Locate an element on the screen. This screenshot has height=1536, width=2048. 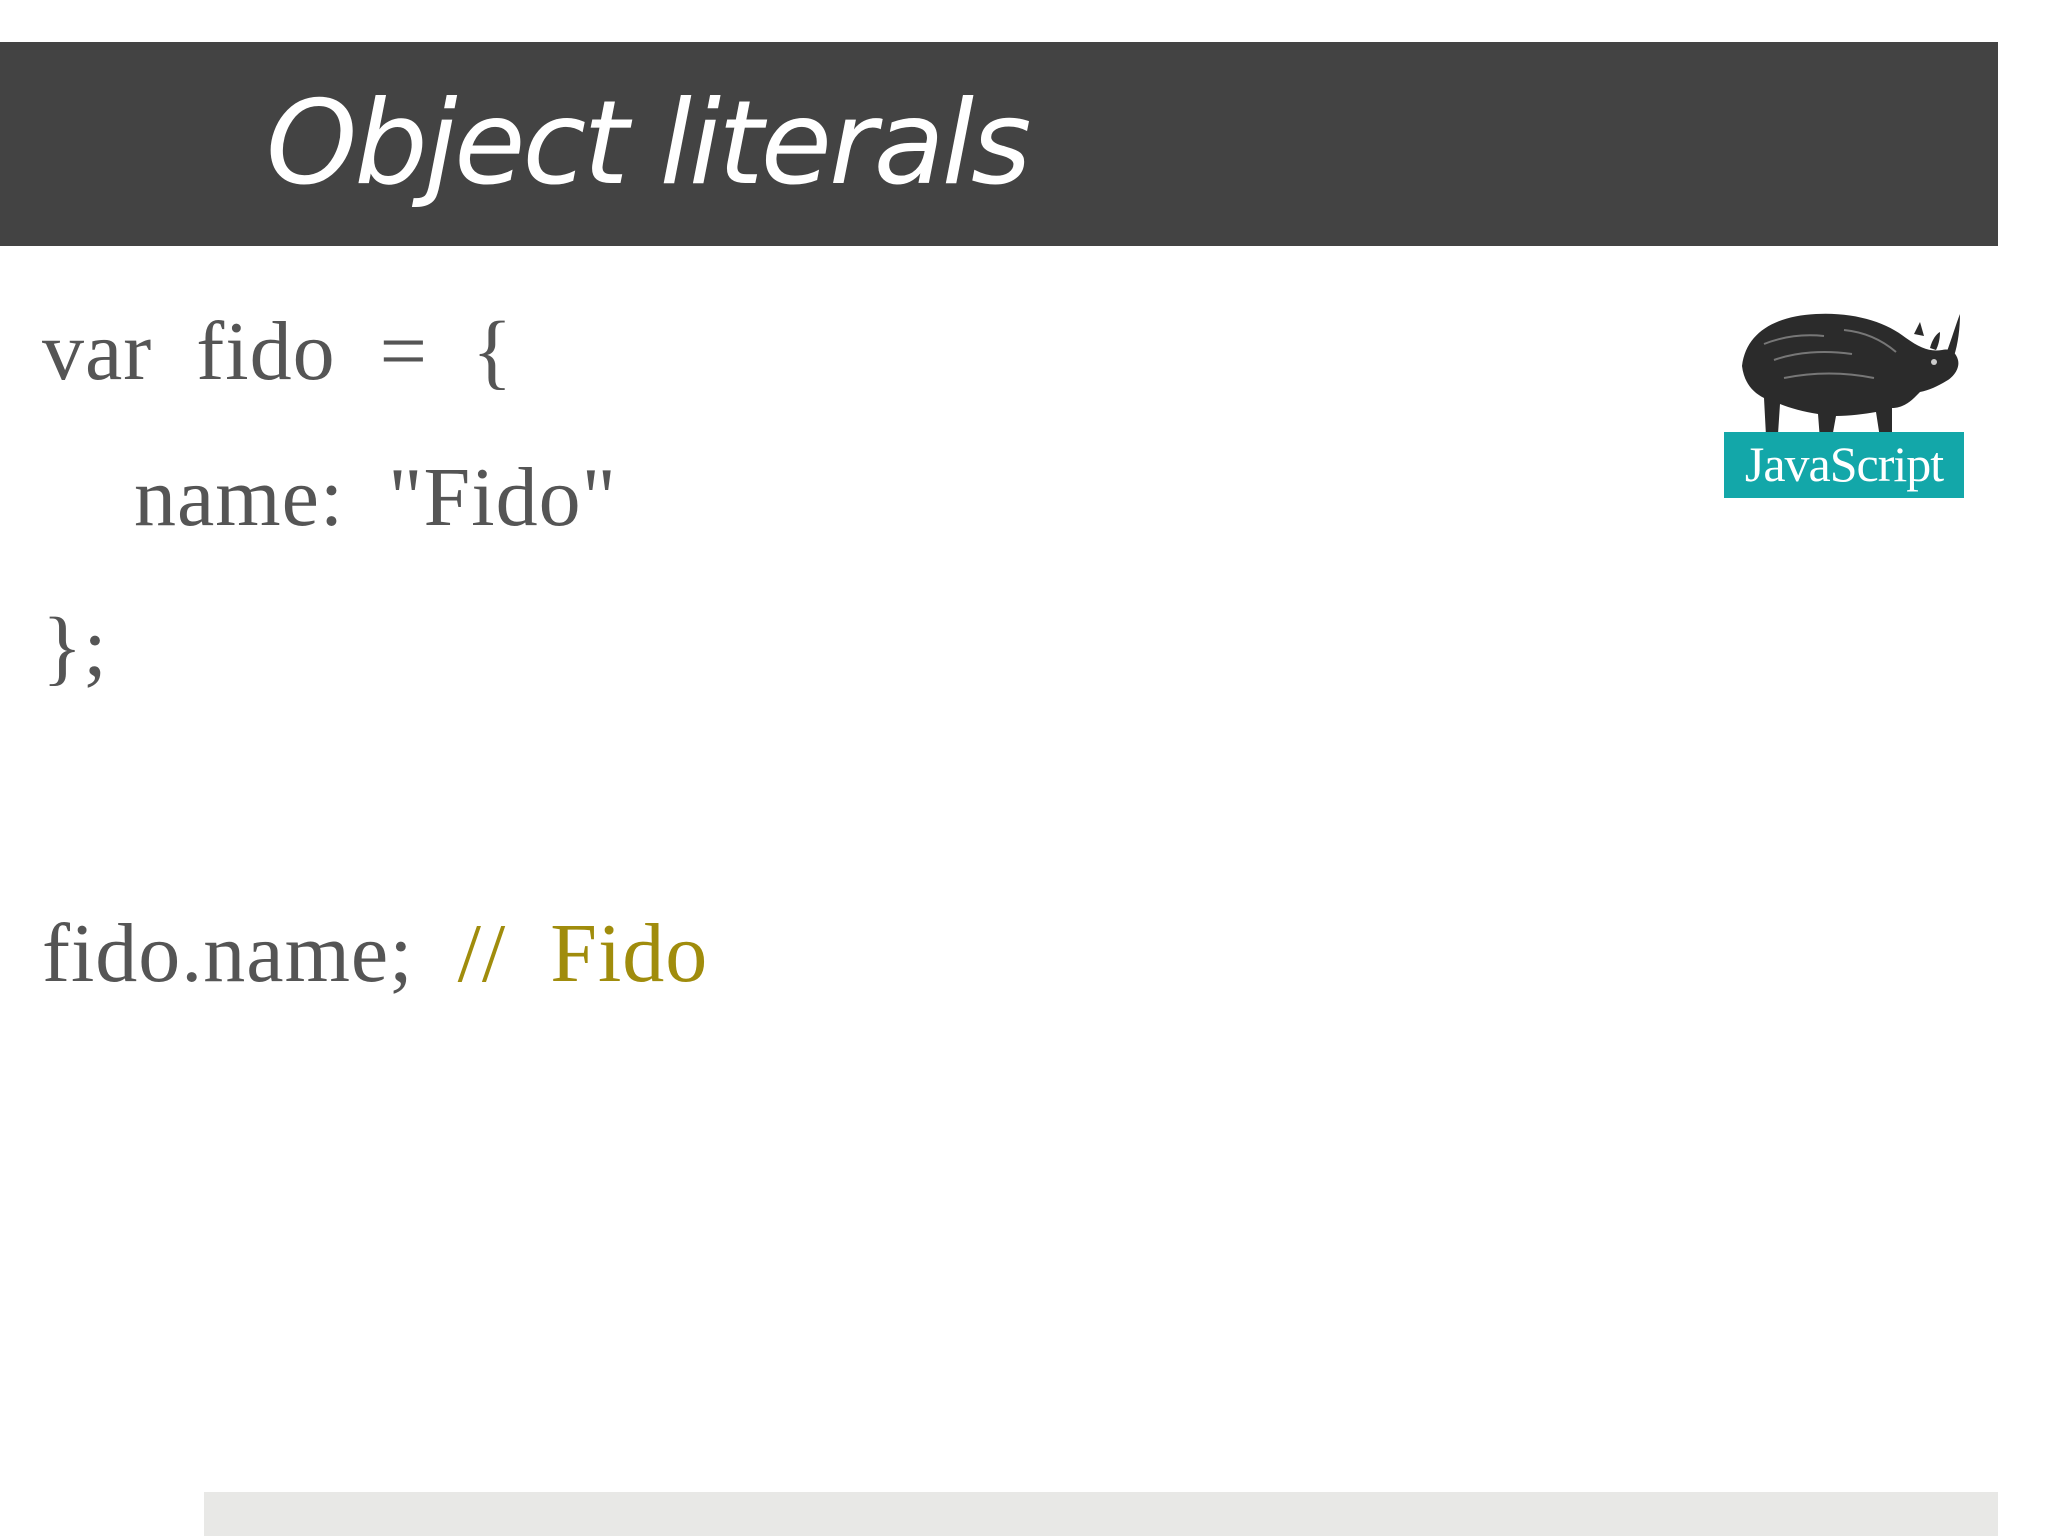
code-comment: // Fido is located at coordinates (583, 953).